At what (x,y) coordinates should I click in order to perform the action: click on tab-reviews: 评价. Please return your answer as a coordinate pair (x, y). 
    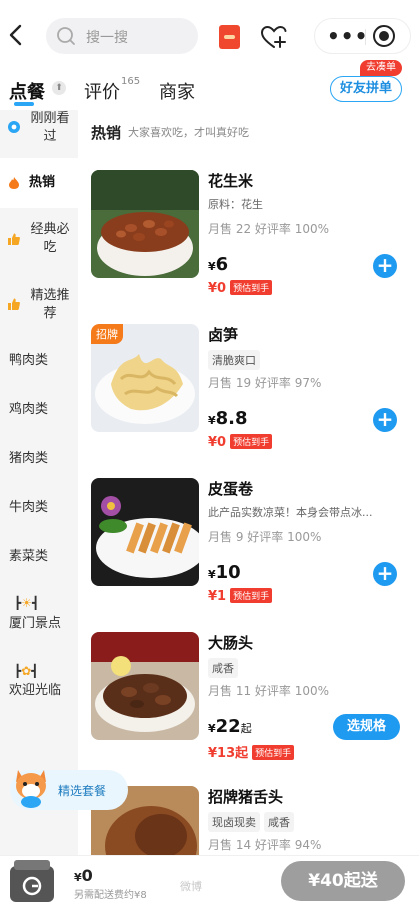
    Looking at the image, I should click on (102, 91).